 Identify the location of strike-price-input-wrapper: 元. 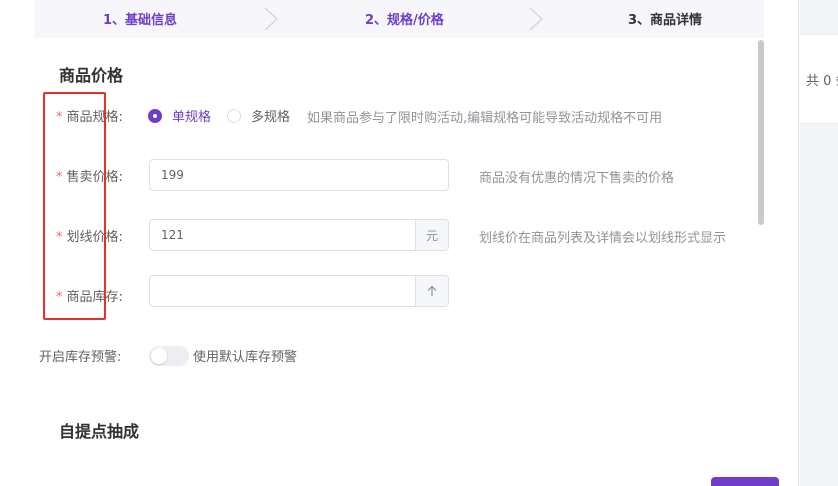
(299, 235).